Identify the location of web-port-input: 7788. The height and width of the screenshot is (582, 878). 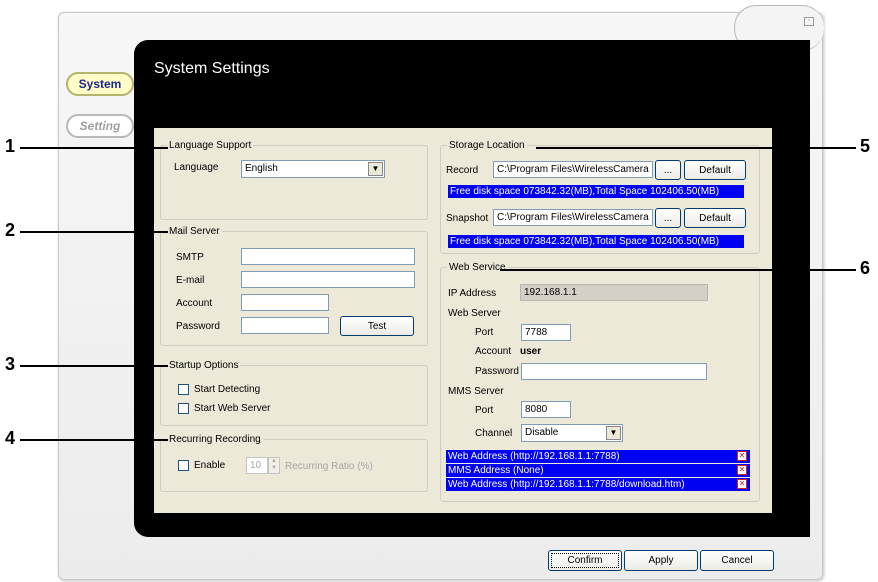
(546, 332).